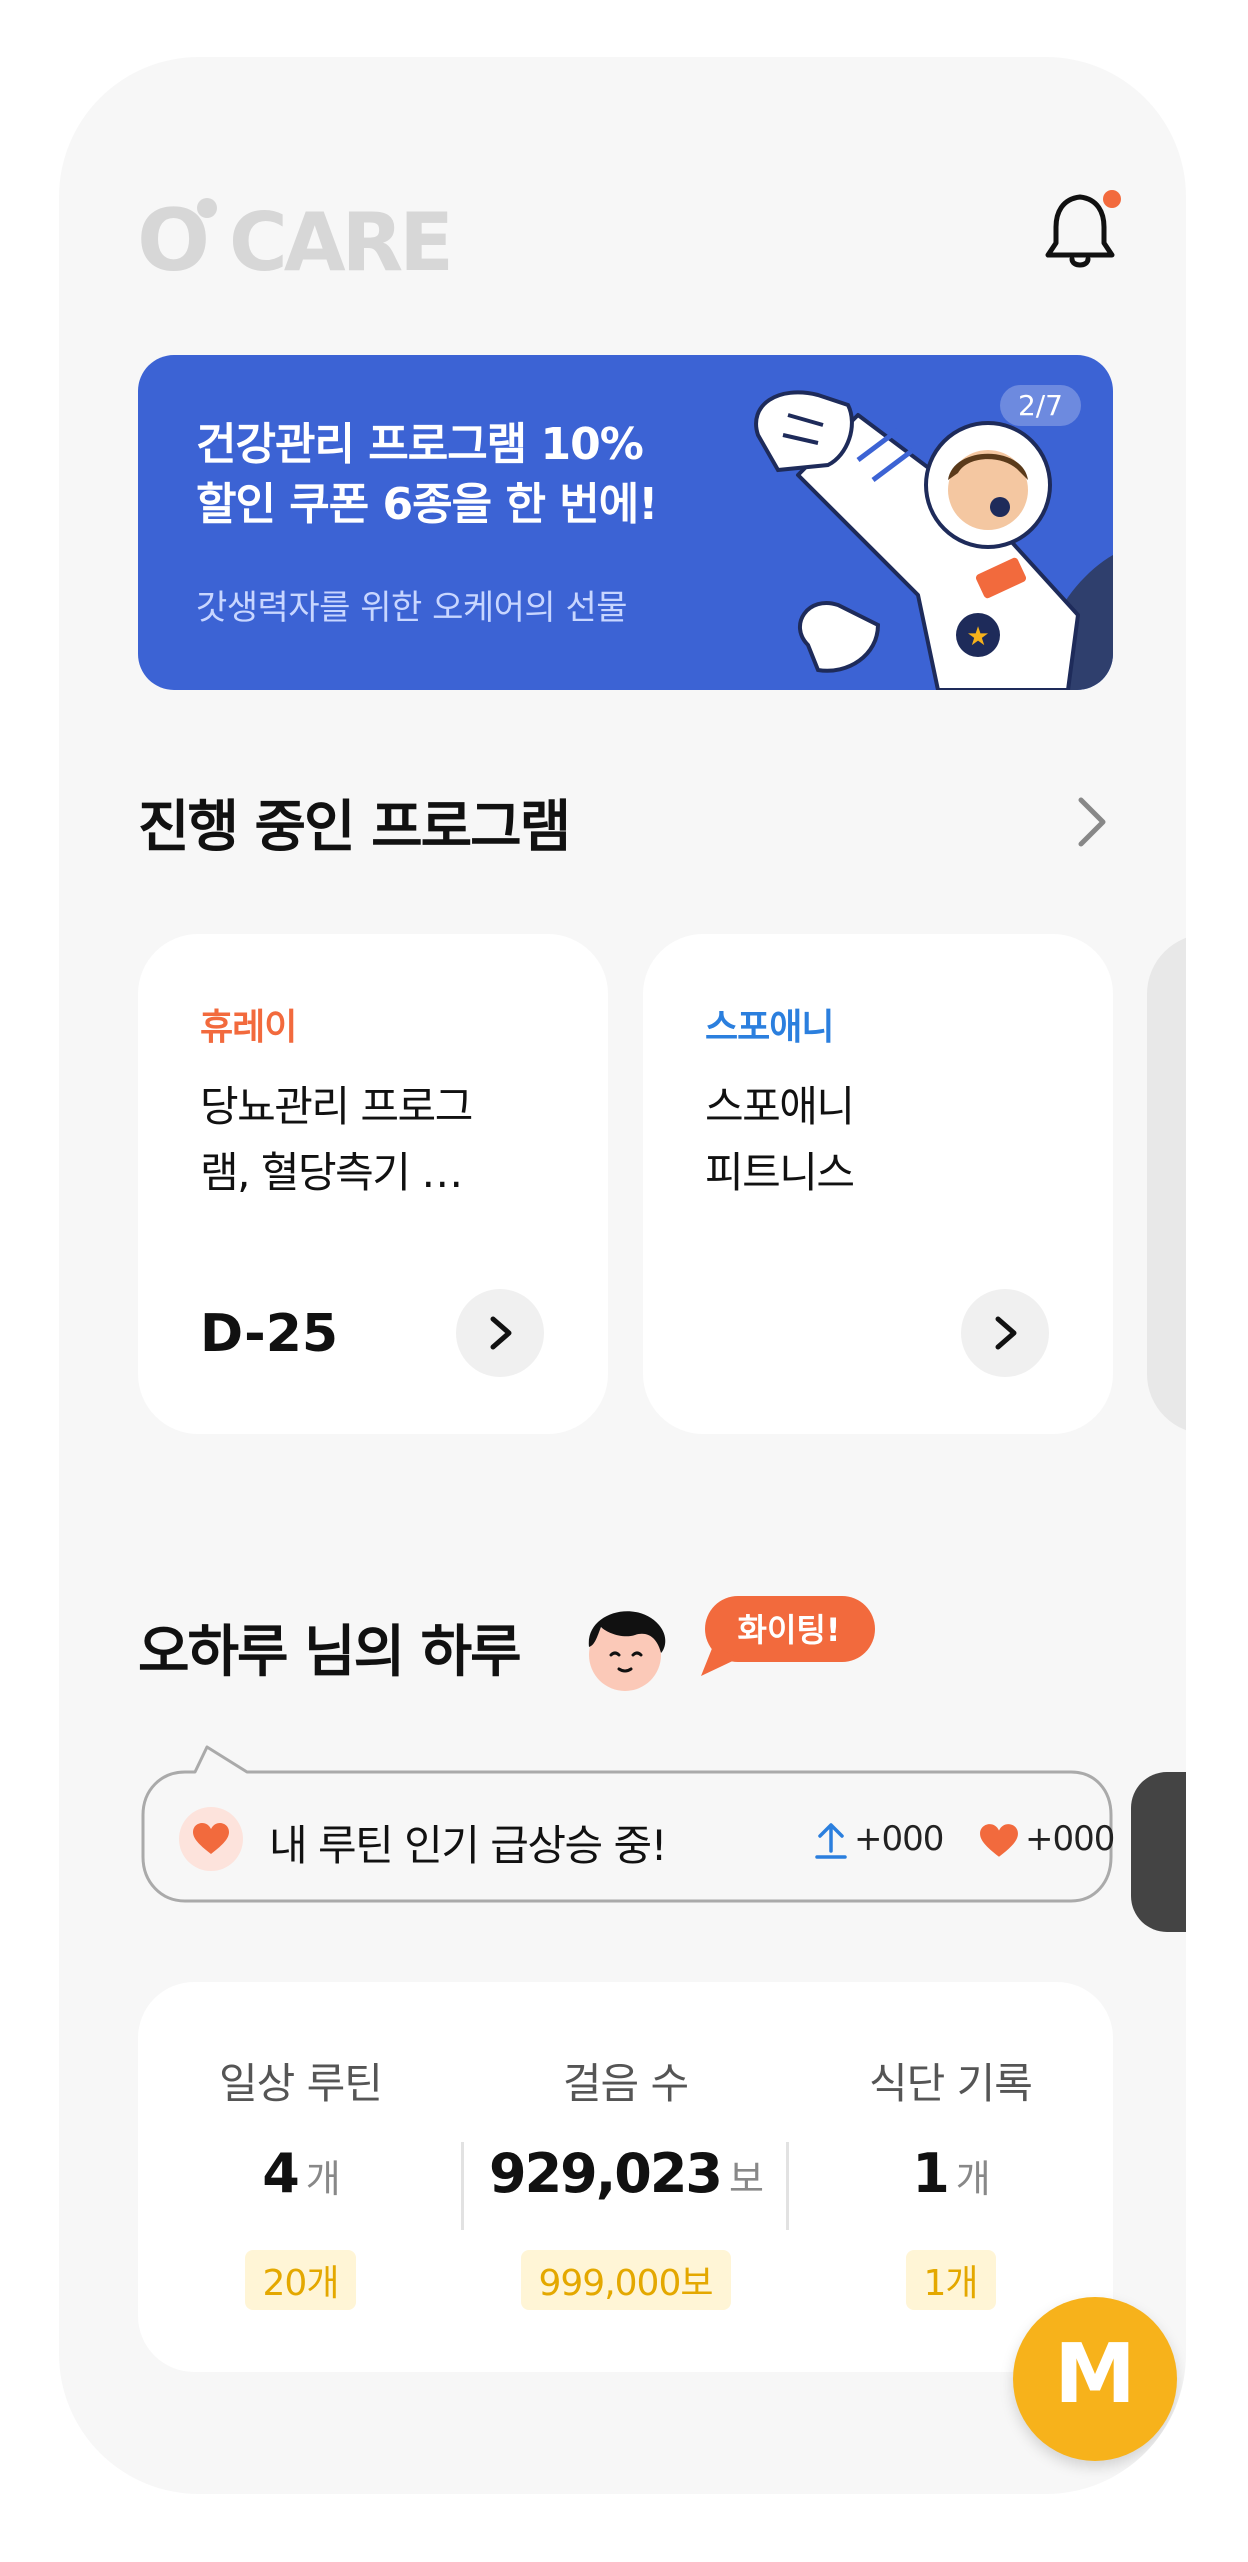  I want to click on like-count: +000, so click(1070, 1839).